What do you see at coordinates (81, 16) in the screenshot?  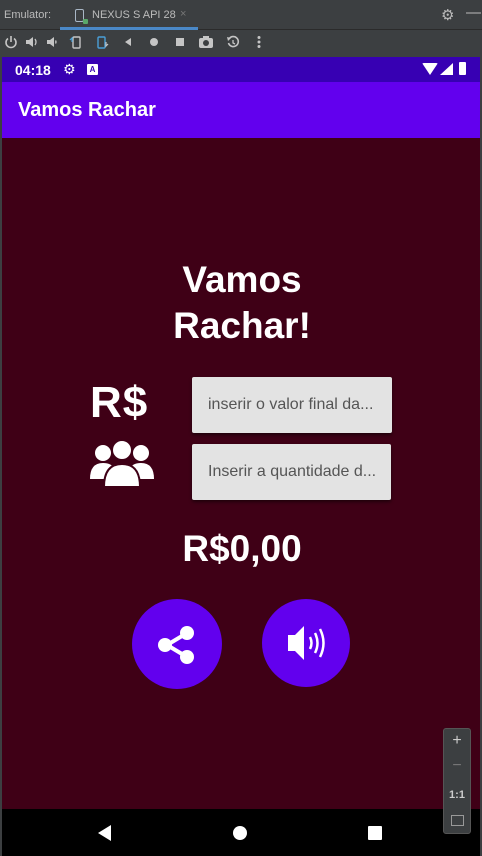 I see `device-icon` at bounding box center [81, 16].